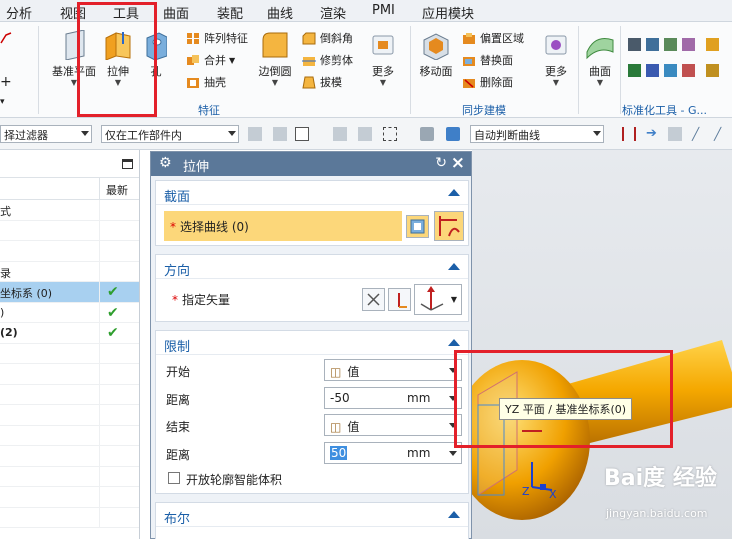 The height and width of the screenshot is (539, 732). I want to click on navigator-row: 式, so click(69, 210).